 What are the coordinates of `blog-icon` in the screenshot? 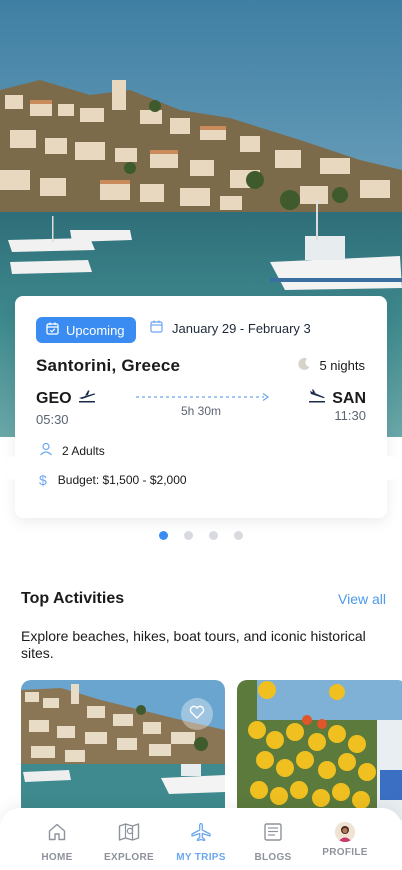 It's located at (273, 834).